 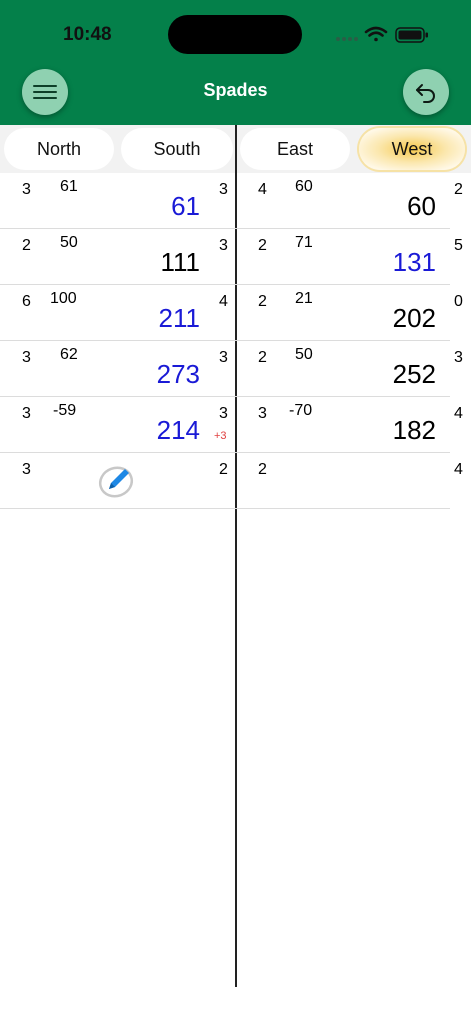 I want to click on ns-running-total: 211, so click(x=179, y=318).